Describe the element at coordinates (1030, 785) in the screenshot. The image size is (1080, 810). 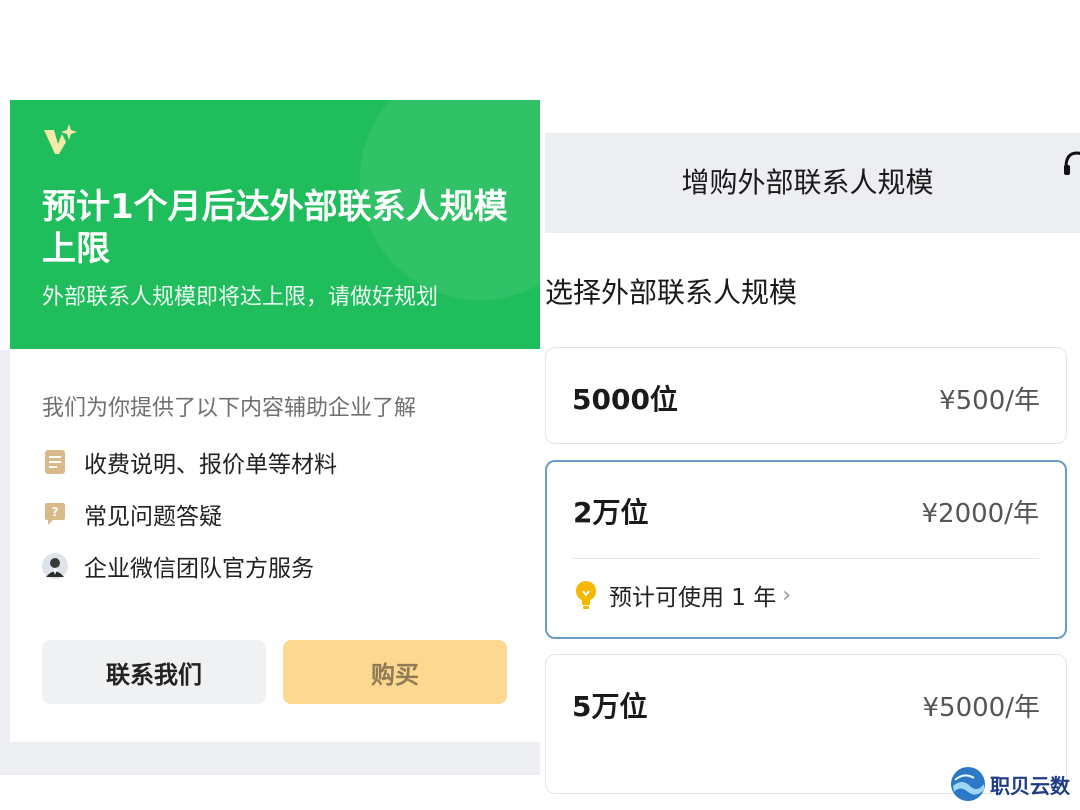
I see `watermark-text: 职贝云数` at that location.